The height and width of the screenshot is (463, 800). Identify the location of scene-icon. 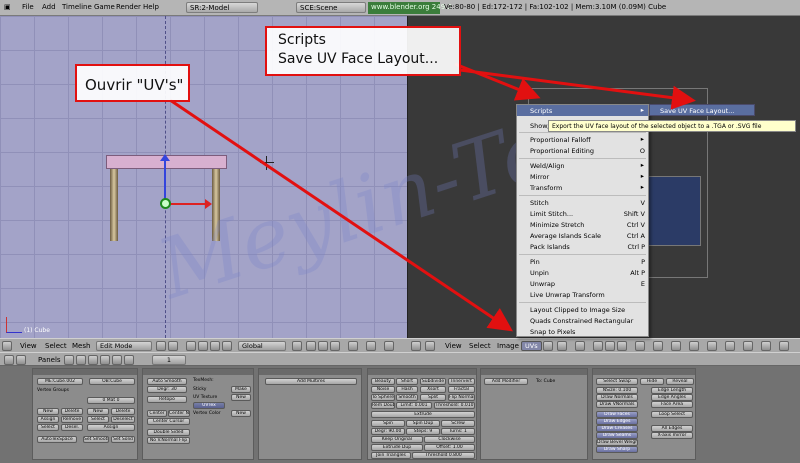
(129, 360).